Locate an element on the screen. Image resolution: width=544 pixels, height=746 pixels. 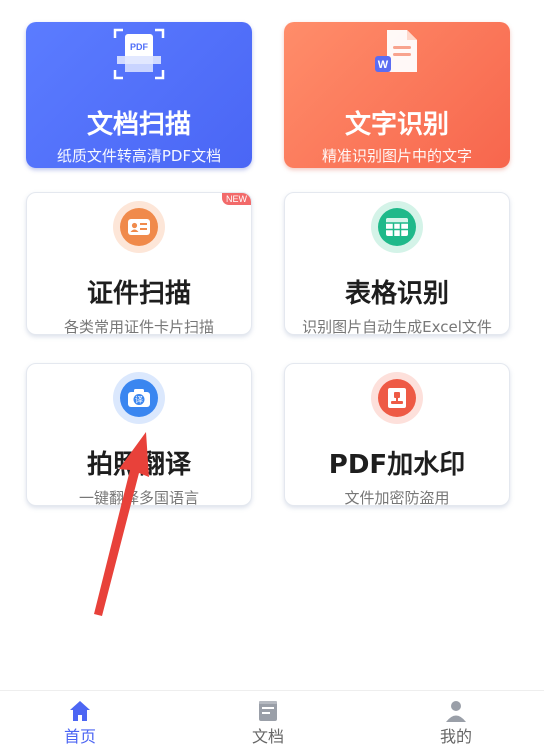
document-icon is located at coordinates (268, 711).